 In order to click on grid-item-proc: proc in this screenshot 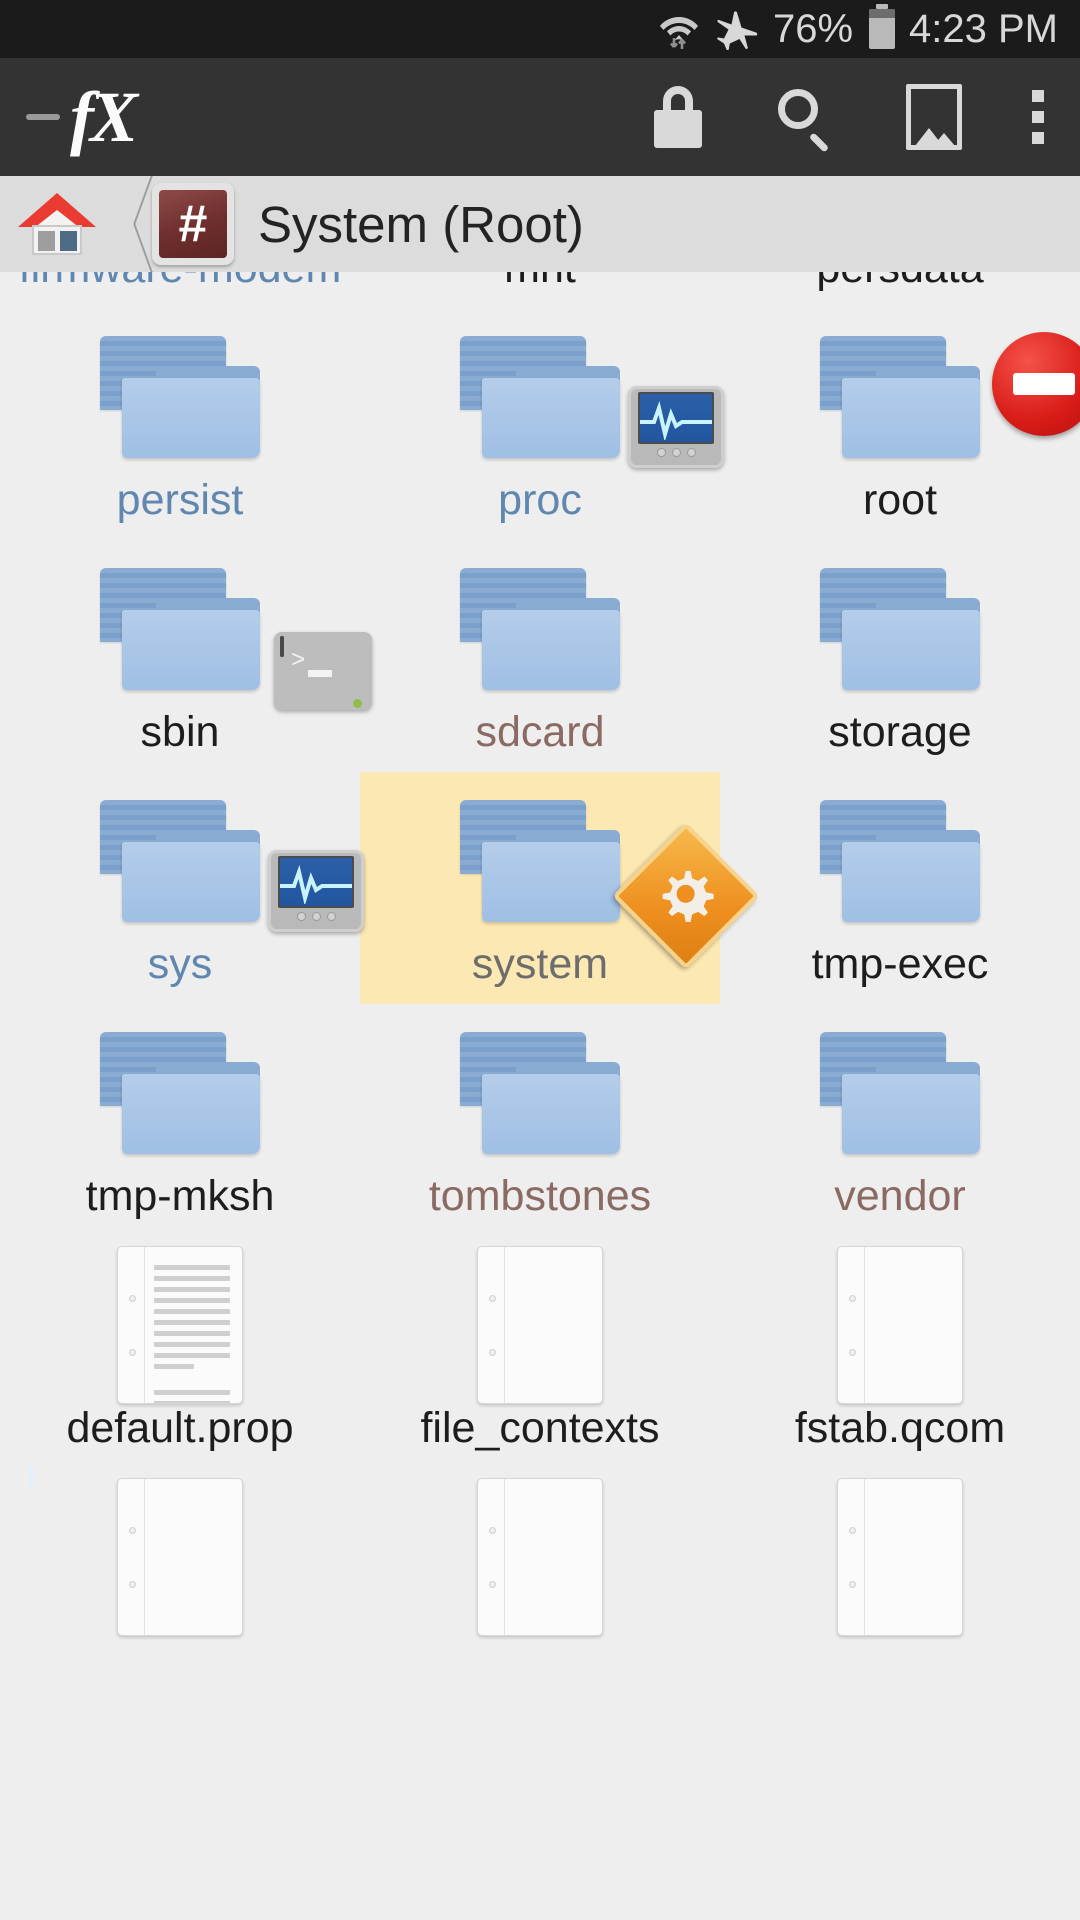, I will do `click(542, 424)`.